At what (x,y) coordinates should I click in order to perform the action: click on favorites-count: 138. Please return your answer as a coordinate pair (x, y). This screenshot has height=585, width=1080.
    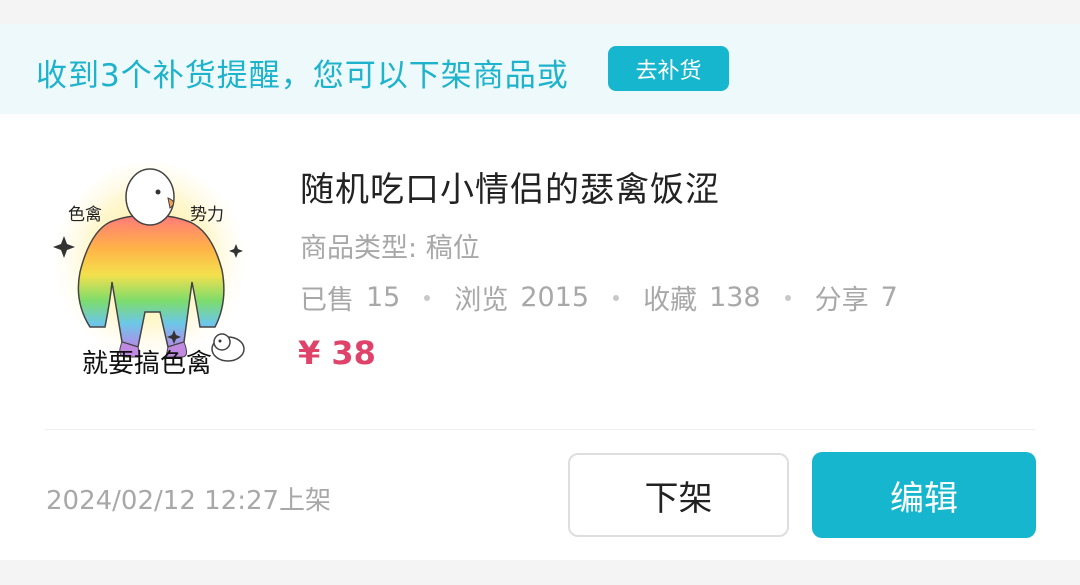
    Looking at the image, I should click on (735, 297).